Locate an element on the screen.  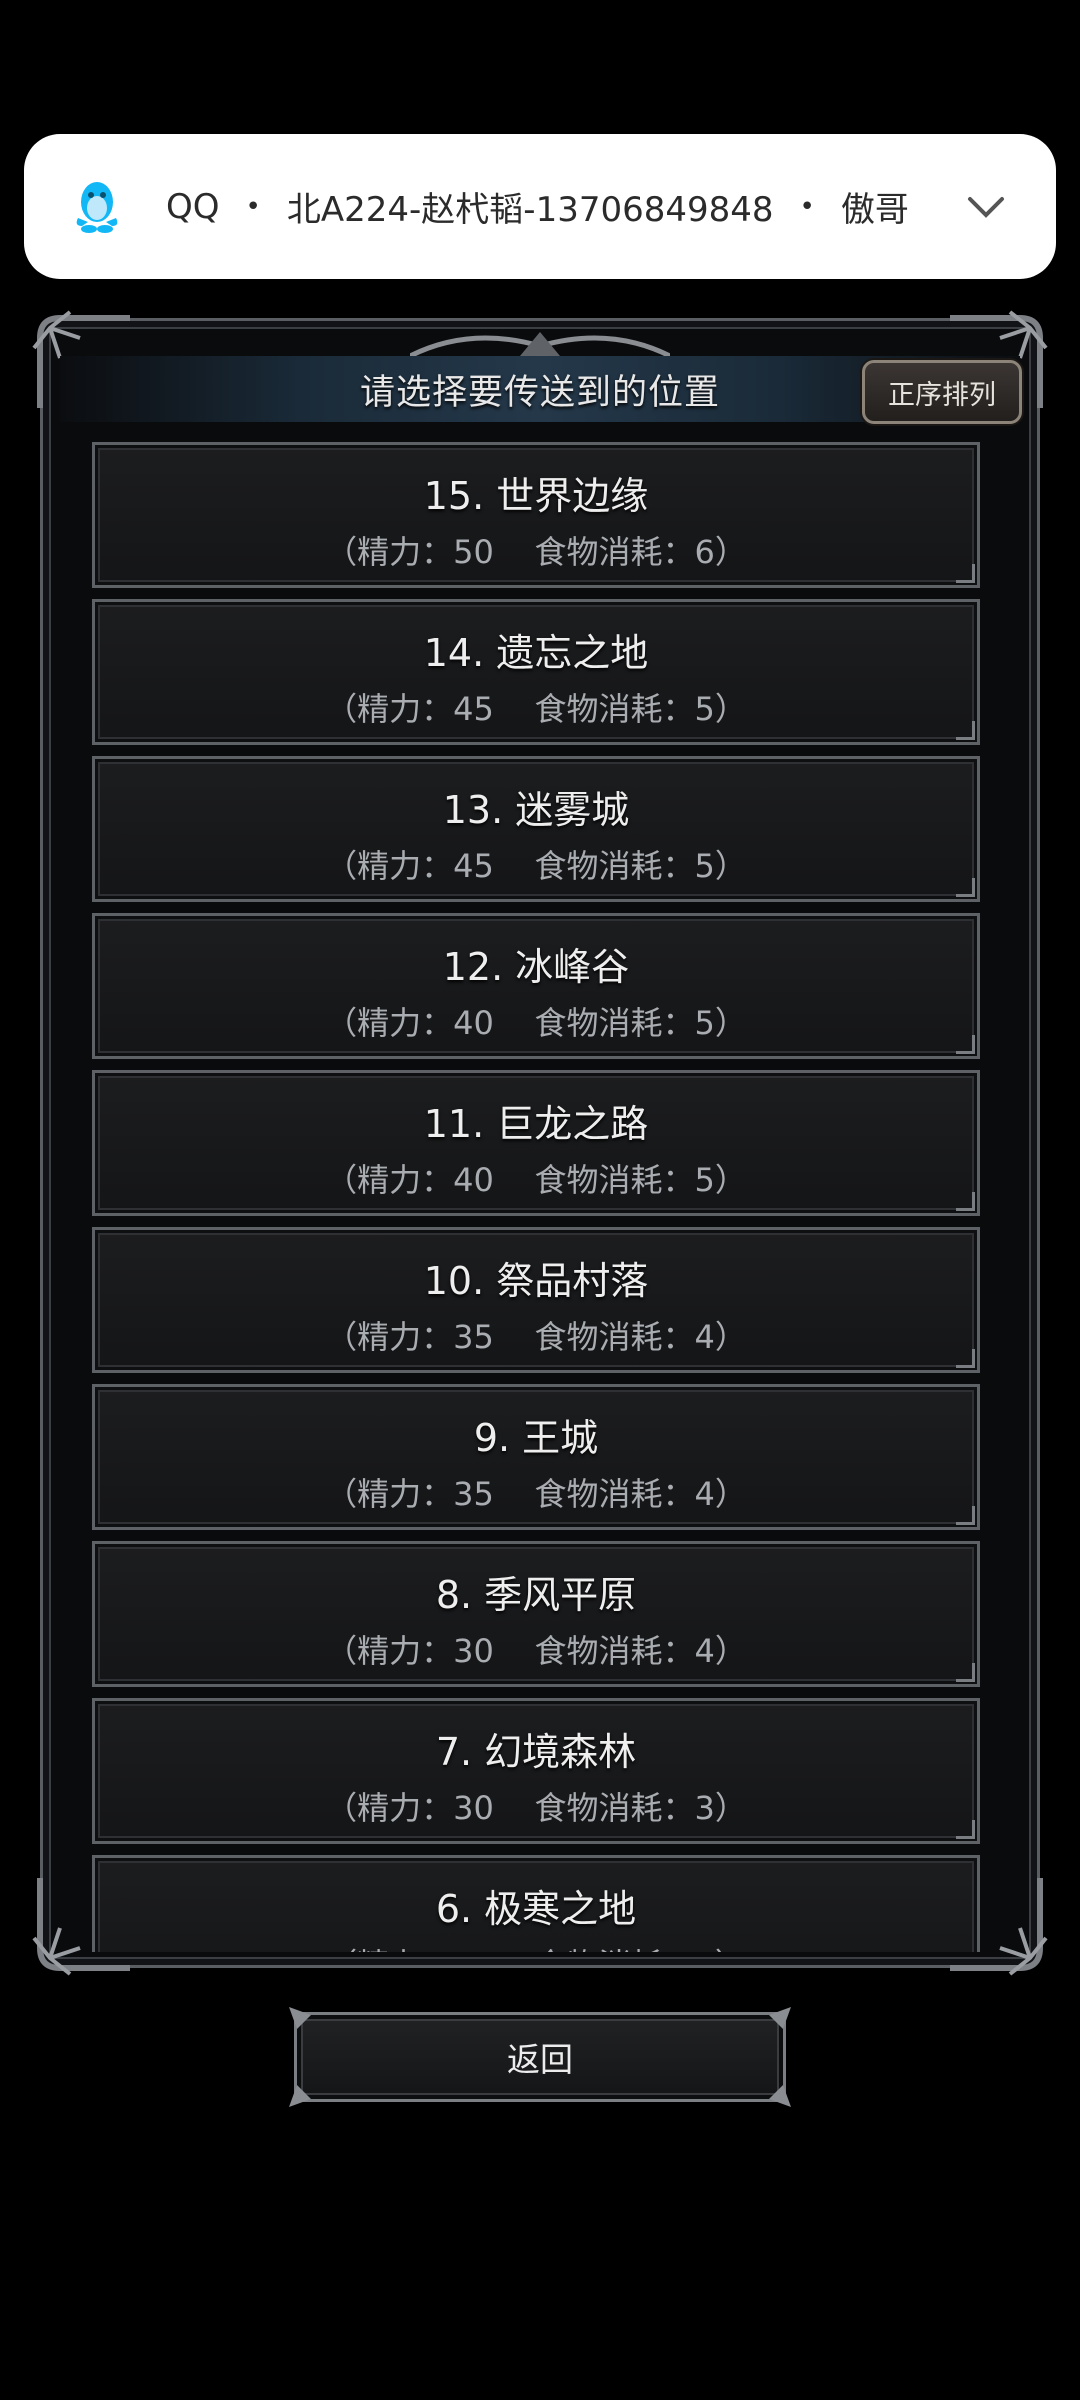
location-item: 7. 幻境森林 （精力：30 食物消耗：3） is located at coordinates (536, 1771).